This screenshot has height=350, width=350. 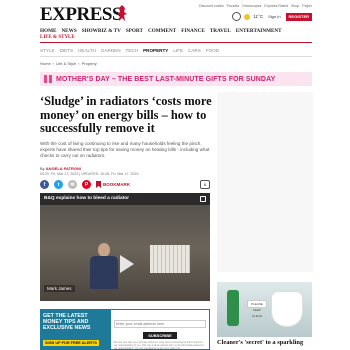 What do you see at coordinates (265, 182) in the screenshot?
I see `sidebar-ad-slot` at bounding box center [265, 182].